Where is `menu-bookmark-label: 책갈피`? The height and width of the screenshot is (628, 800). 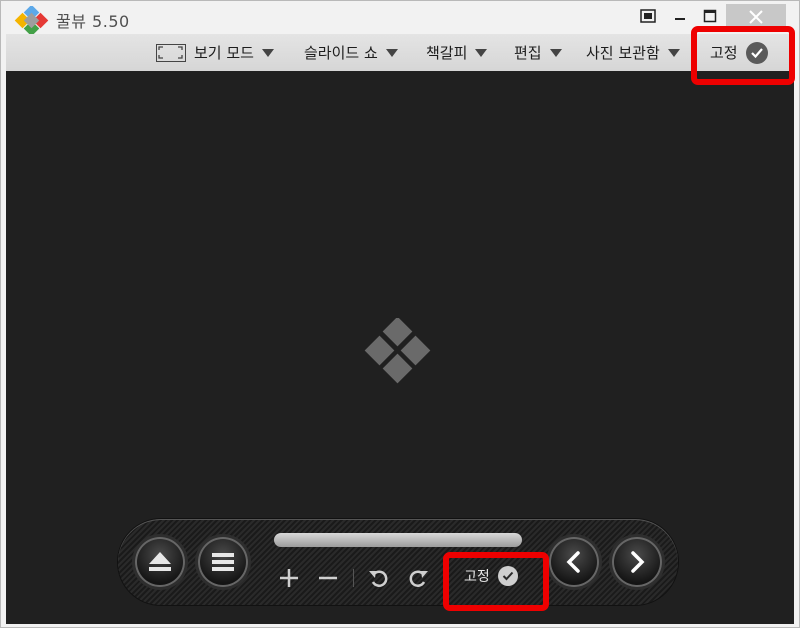
menu-bookmark-label: 책갈피 is located at coordinates (447, 53).